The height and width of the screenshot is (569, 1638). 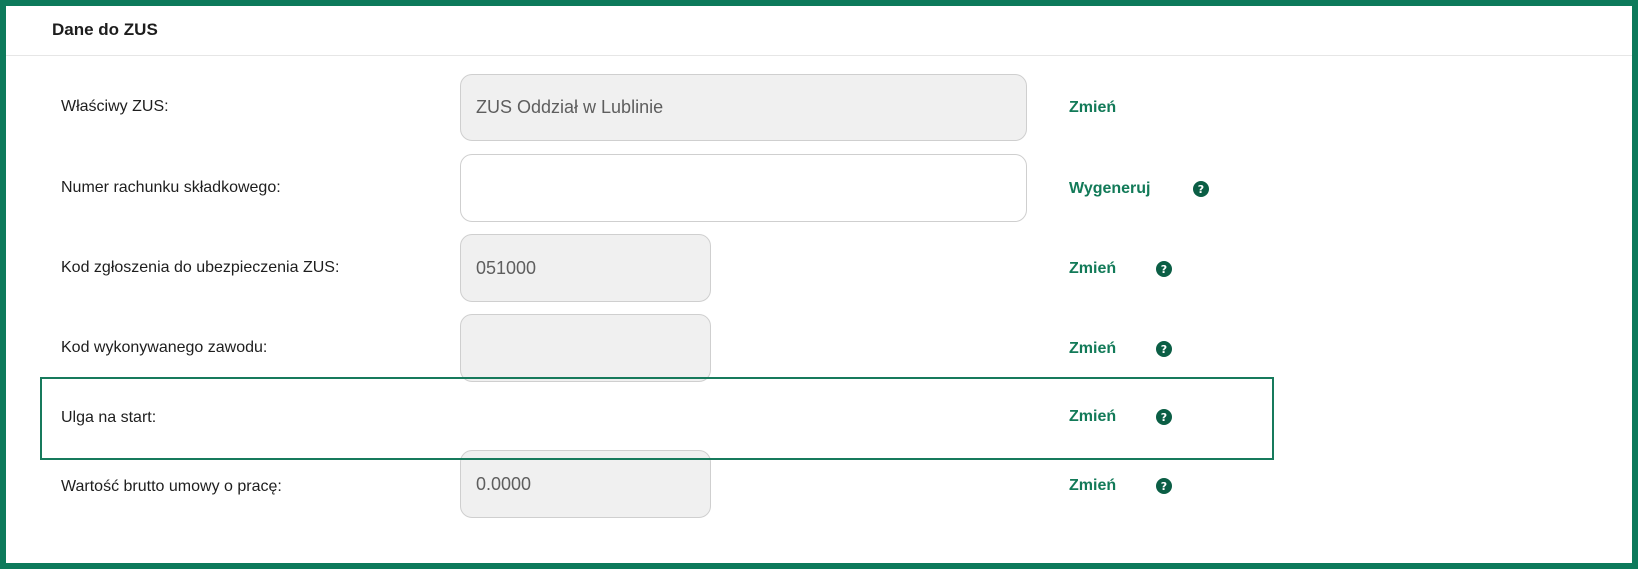 I want to click on zus-branch-value: ZUS Oddział w Lublinie, so click(x=570, y=107).